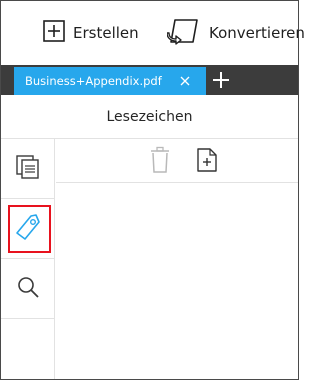 This screenshot has height=380, width=320. I want to click on left-sidebar, so click(28, 259).